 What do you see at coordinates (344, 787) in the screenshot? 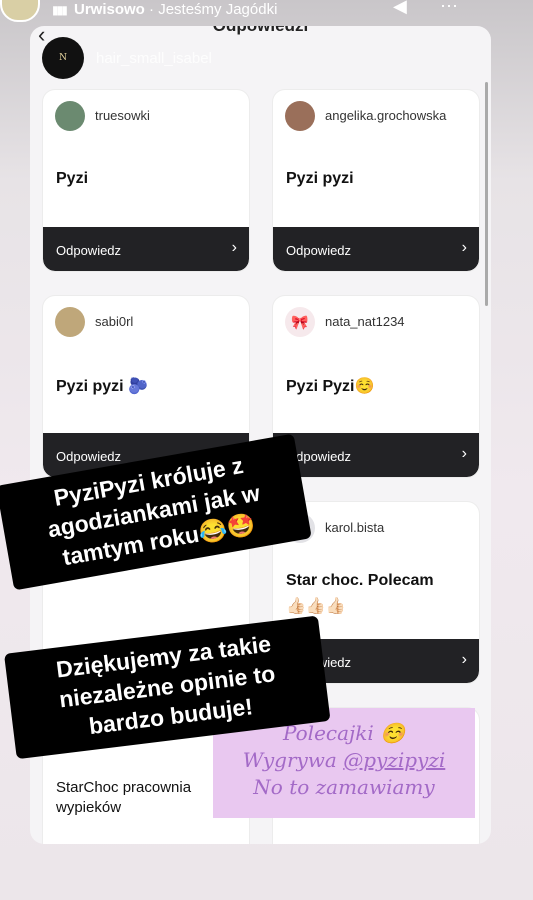
I see `polecajki-line3: No to zamawiamy` at bounding box center [344, 787].